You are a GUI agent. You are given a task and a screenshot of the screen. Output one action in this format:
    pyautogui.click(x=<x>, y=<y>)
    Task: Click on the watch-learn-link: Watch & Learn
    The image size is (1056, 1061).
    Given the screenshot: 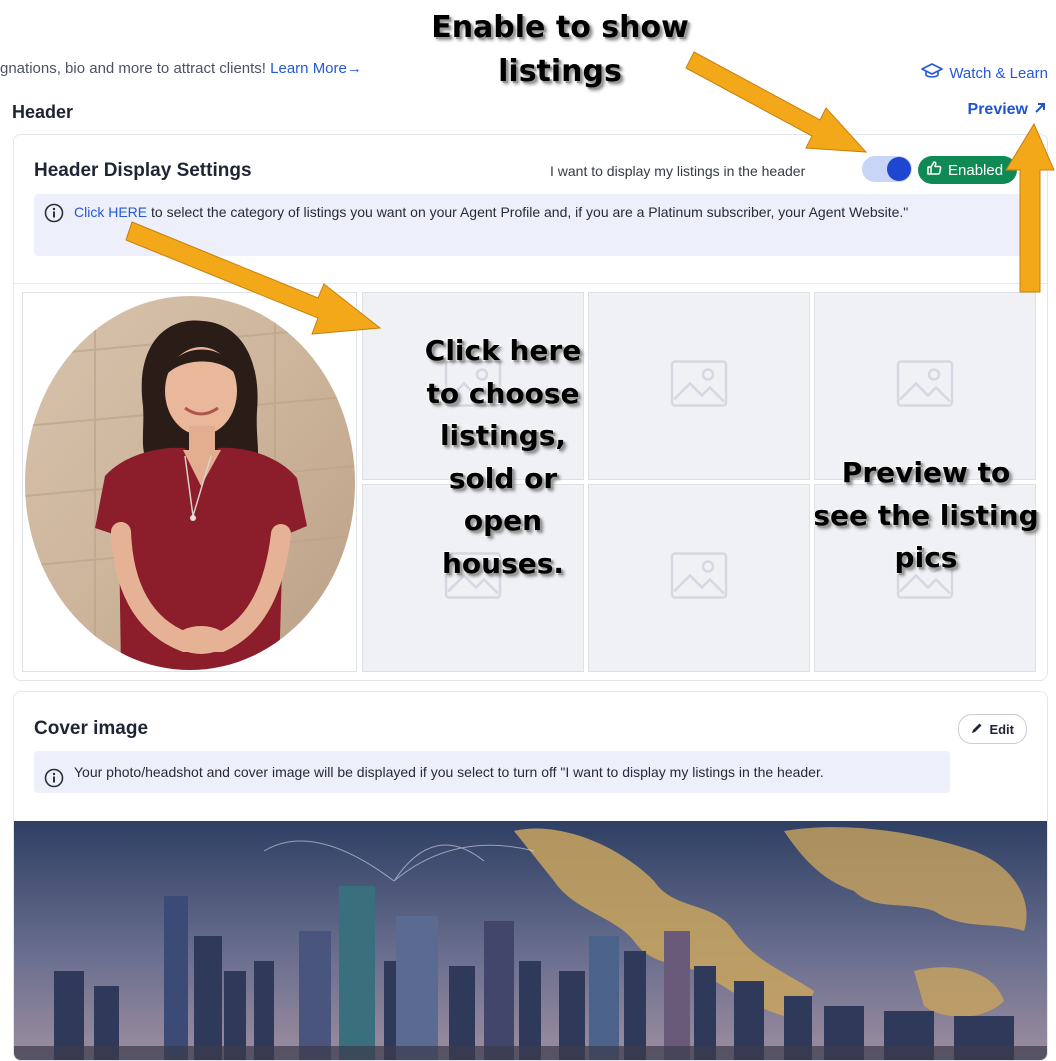 What is the action you would take?
    pyautogui.click(x=984, y=73)
    